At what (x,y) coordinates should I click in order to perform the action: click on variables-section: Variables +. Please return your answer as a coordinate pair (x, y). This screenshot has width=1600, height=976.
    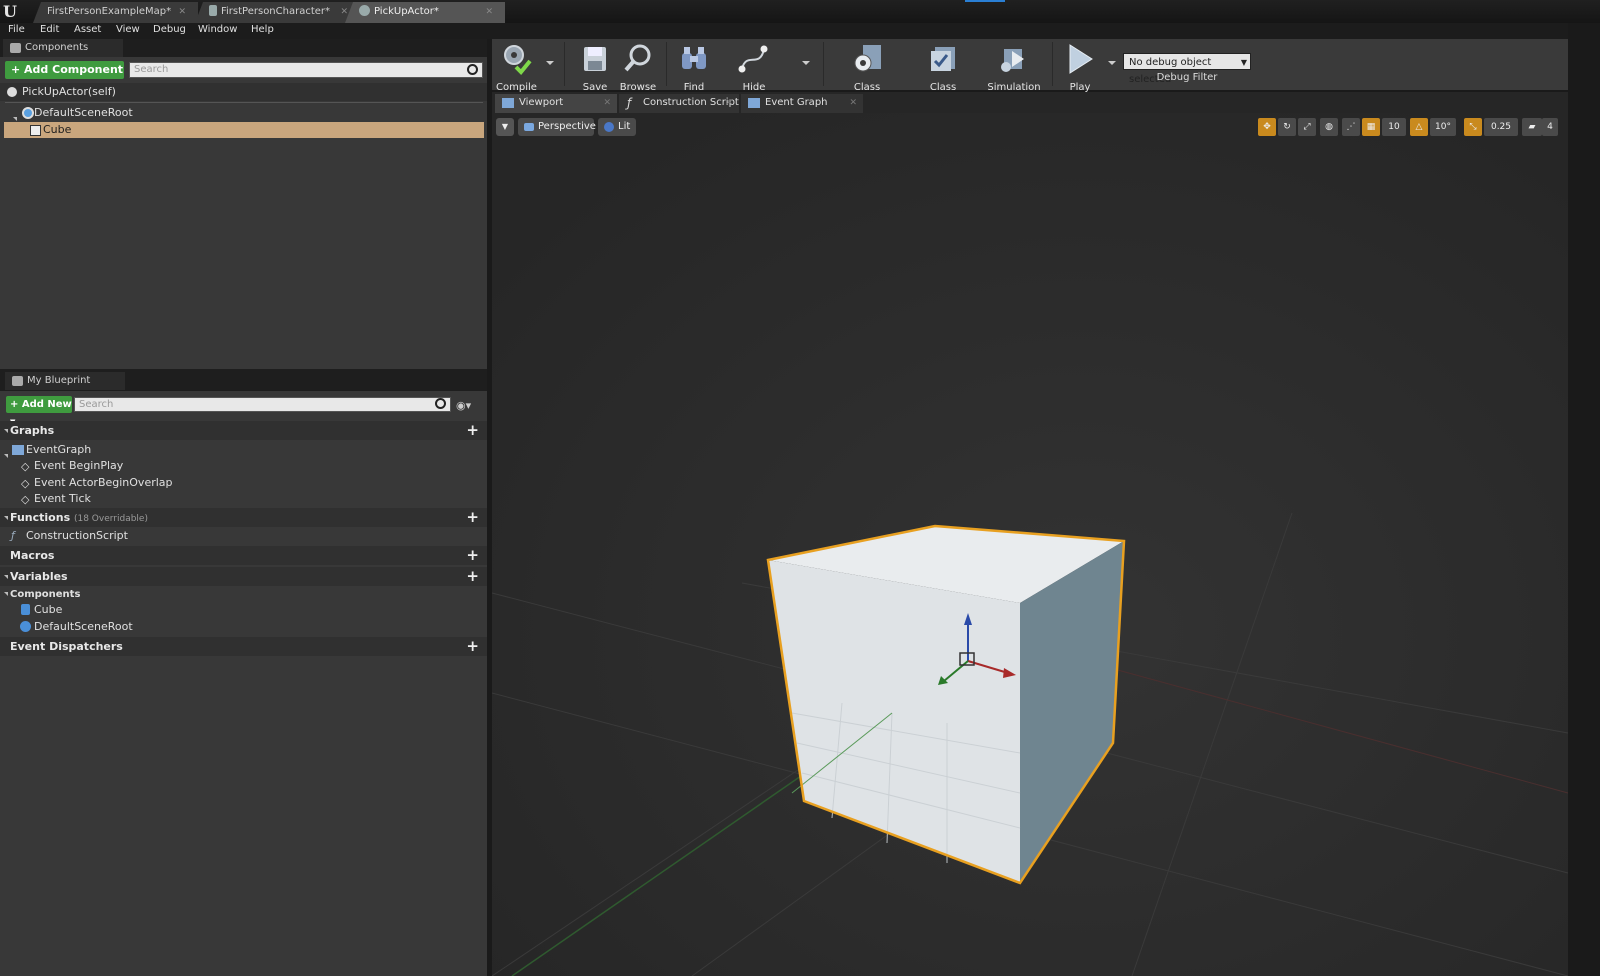
    Looking at the image, I should click on (243, 576).